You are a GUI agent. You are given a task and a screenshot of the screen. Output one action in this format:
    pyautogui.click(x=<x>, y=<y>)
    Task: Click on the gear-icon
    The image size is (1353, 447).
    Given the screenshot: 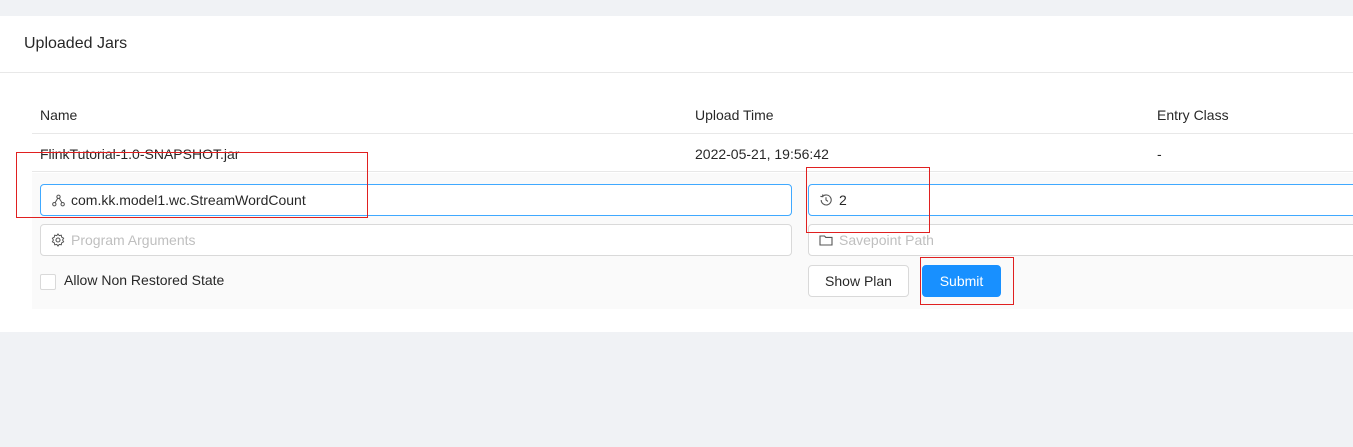 What is the action you would take?
    pyautogui.click(x=58, y=240)
    